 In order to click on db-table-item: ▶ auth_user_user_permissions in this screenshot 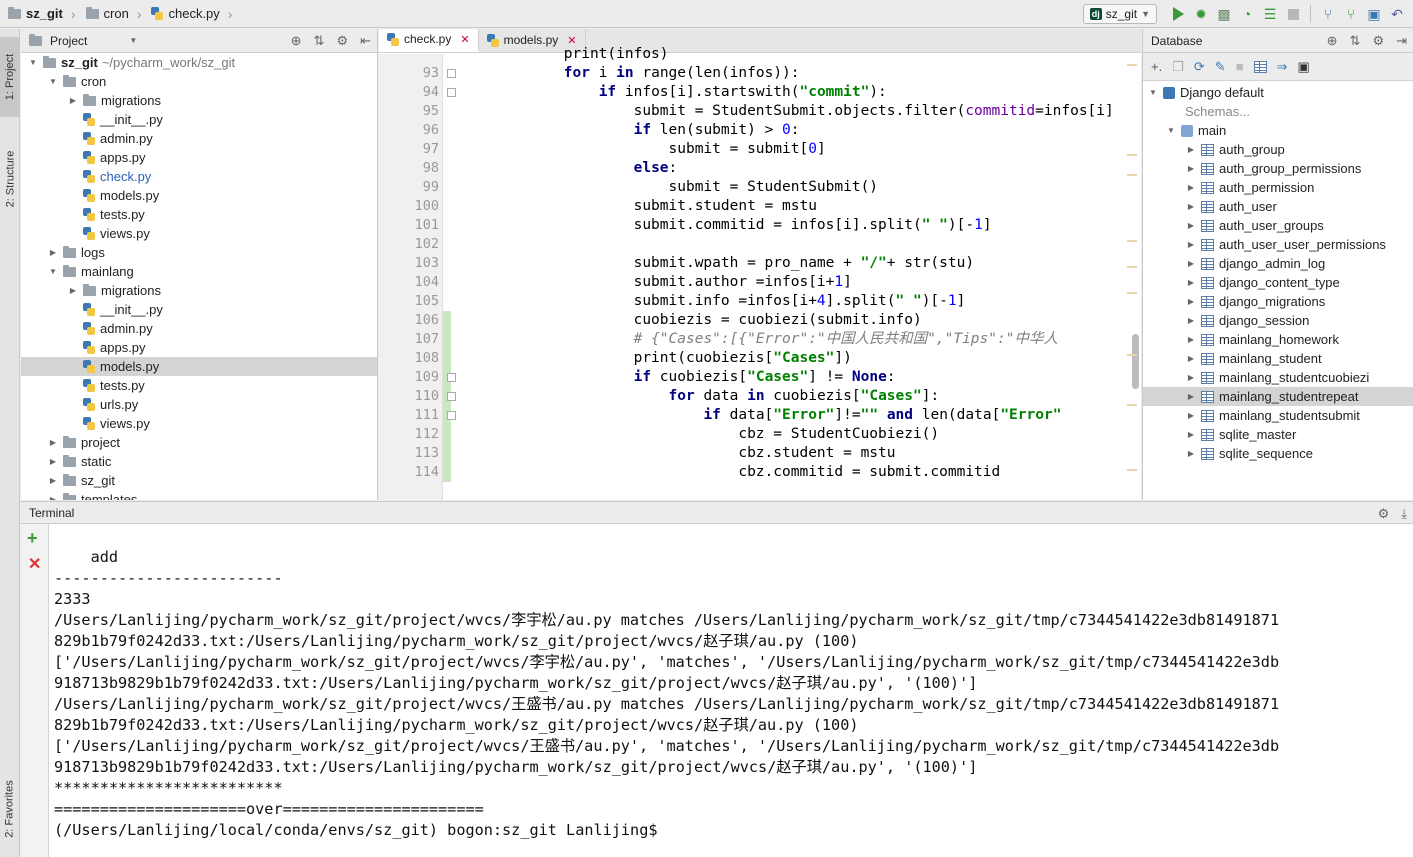, I will do `click(1278, 244)`.